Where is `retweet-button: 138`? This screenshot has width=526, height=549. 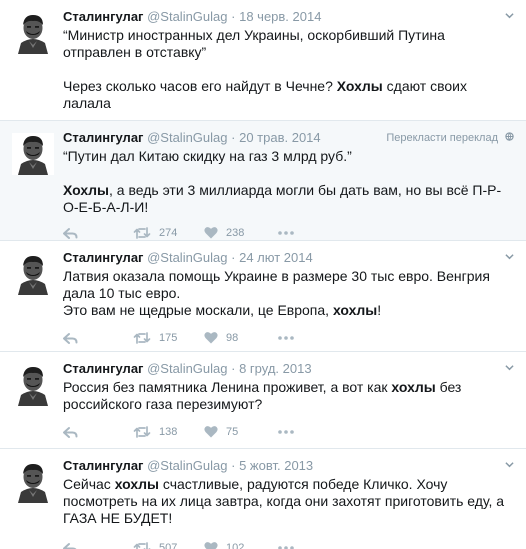 retweet-button: 138 is located at coordinates (168, 432).